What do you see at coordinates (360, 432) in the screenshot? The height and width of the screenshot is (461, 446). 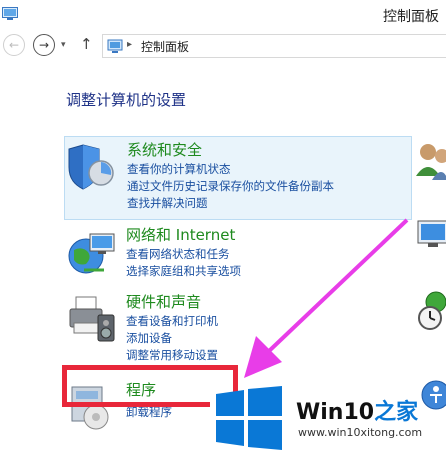 I see `watermark-url: www.win10xitong.com` at bounding box center [360, 432].